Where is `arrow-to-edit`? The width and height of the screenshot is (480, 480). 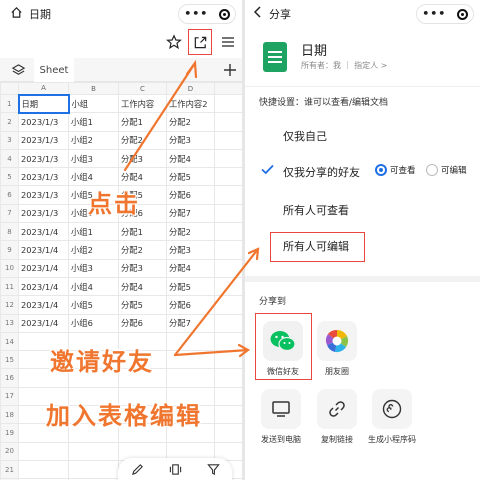 arrow-to-edit is located at coordinates (216, 302).